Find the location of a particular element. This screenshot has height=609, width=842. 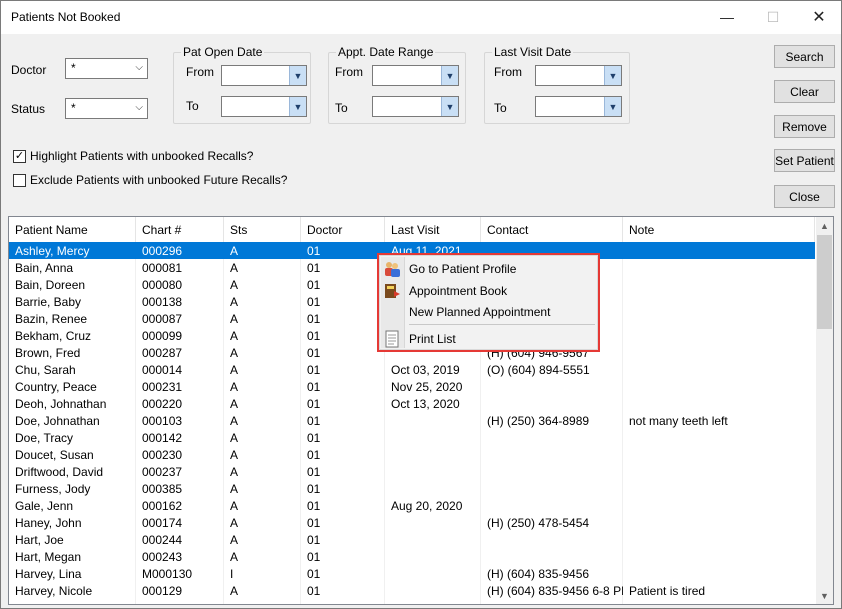

last-visit-date-group: Last Visit Date From ▼ To ▼ is located at coordinates (557, 84).